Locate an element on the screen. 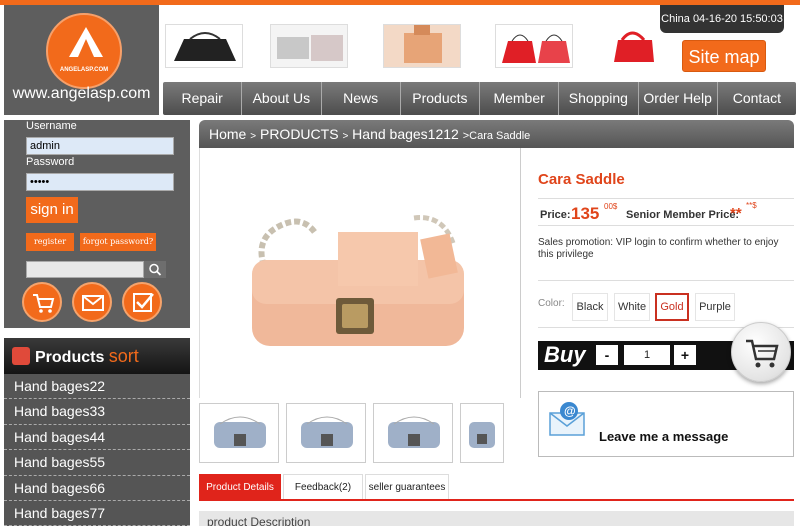  buy-label: Buy is located at coordinates (565, 354).